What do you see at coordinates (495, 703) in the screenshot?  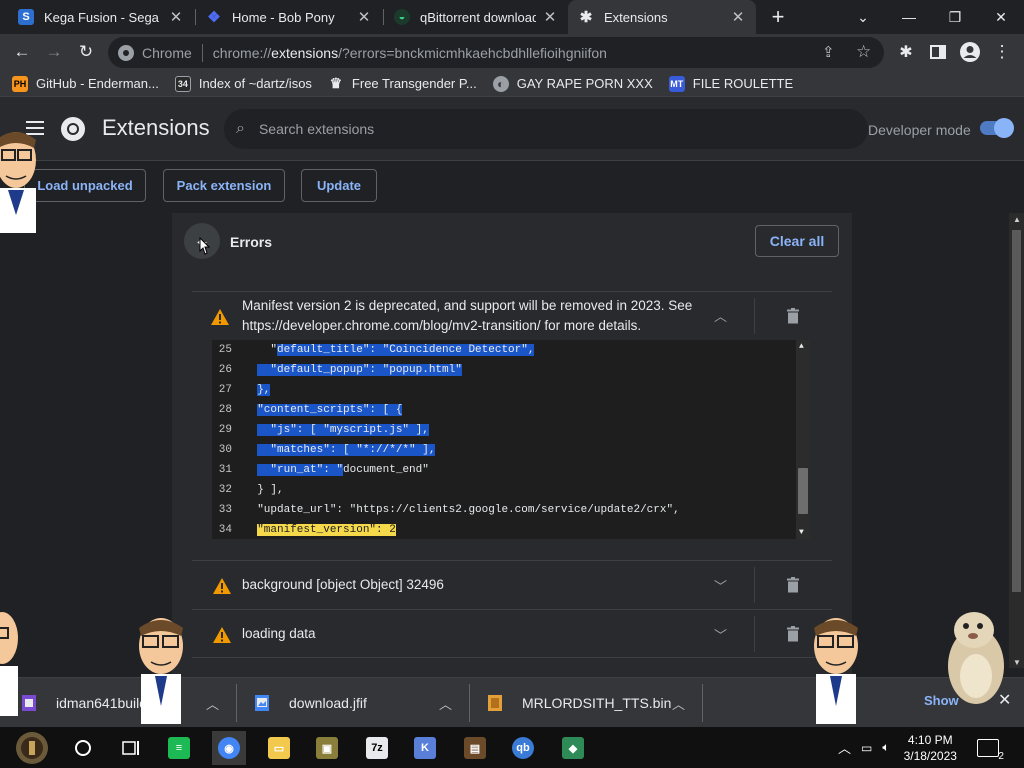 I see `bin-file-icon` at bounding box center [495, 703].